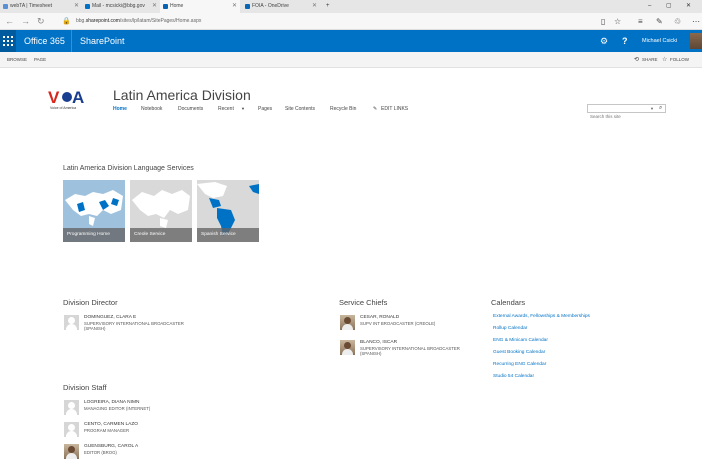 This screenshot has width=702, height=459. What do you see at coordinates (669, 6) in the screenshot?
I see `maximize-button: ▢` at bounding box center [669, 6].